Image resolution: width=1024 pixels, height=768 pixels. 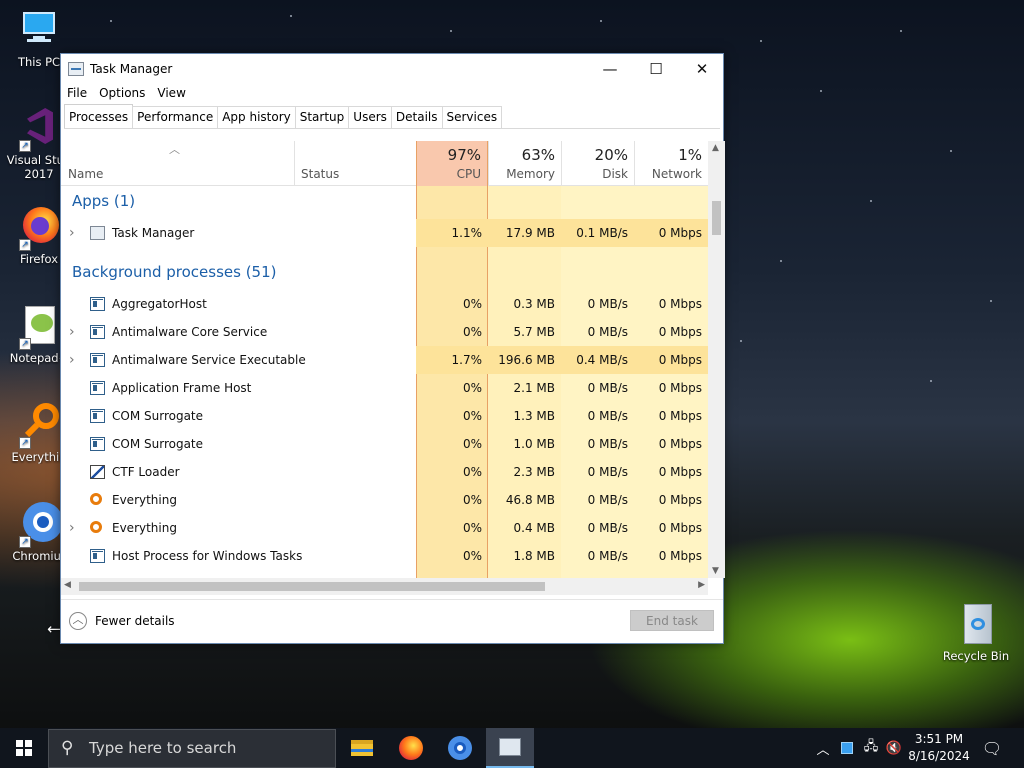 I want to click on column-header-status: Status, so click(x=320, y=174).